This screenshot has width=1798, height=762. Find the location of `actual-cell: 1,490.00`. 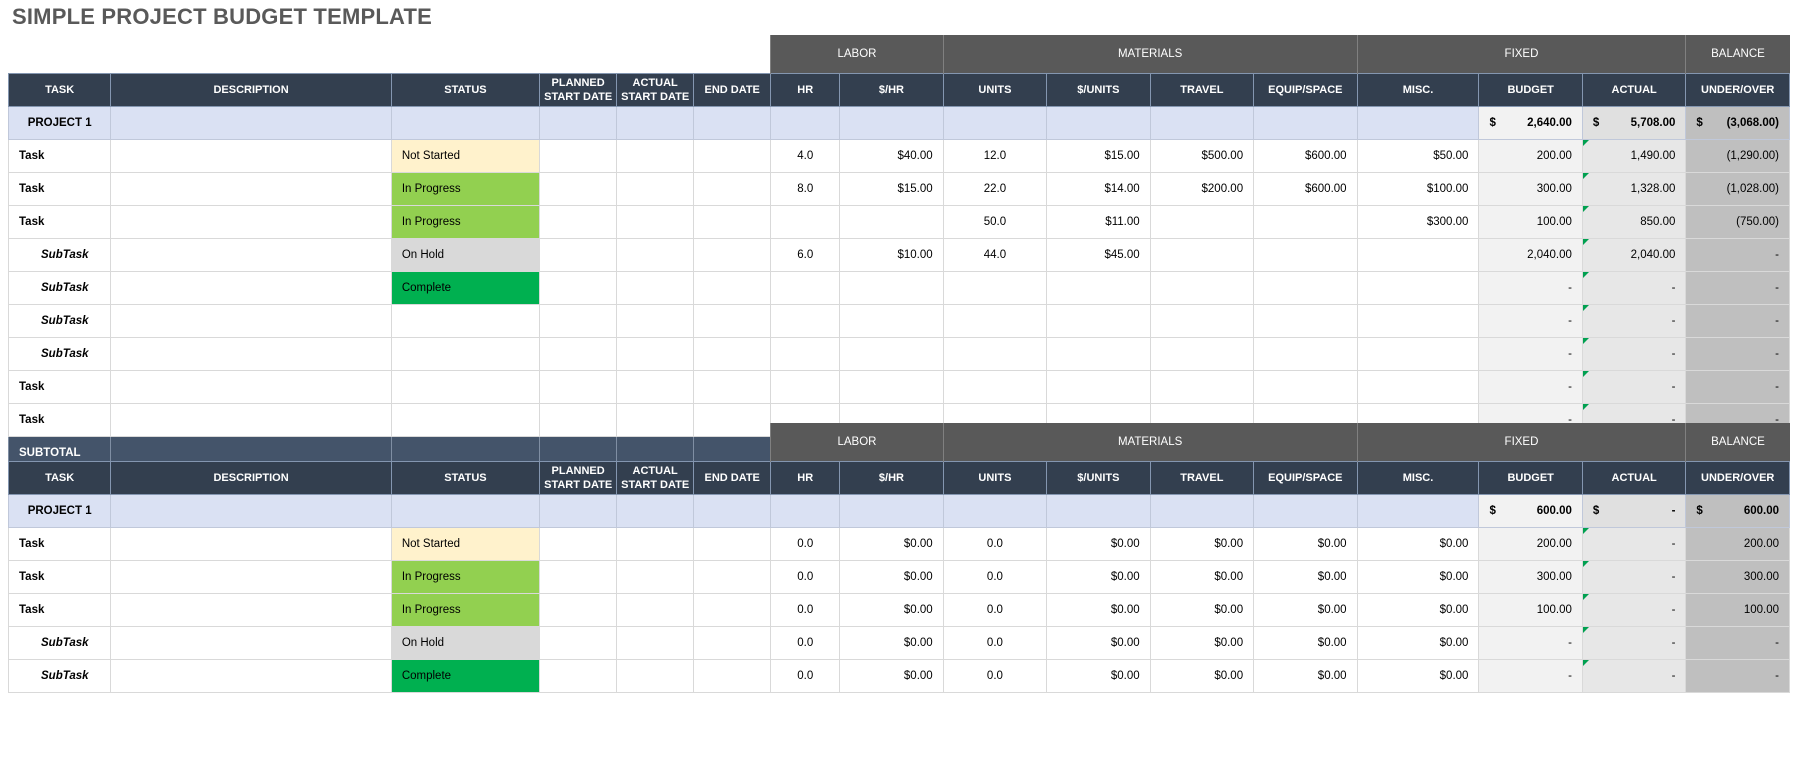

actual-cell: 1,490.00 is located at coordinates (1634, 155).